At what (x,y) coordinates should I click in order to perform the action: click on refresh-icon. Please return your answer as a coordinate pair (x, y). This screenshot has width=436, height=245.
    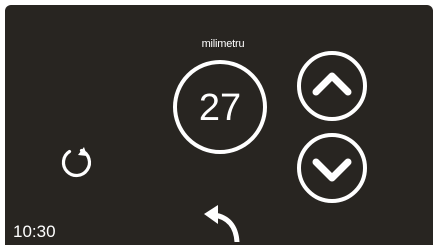
    Looking at the image, I should click on (76, 162).